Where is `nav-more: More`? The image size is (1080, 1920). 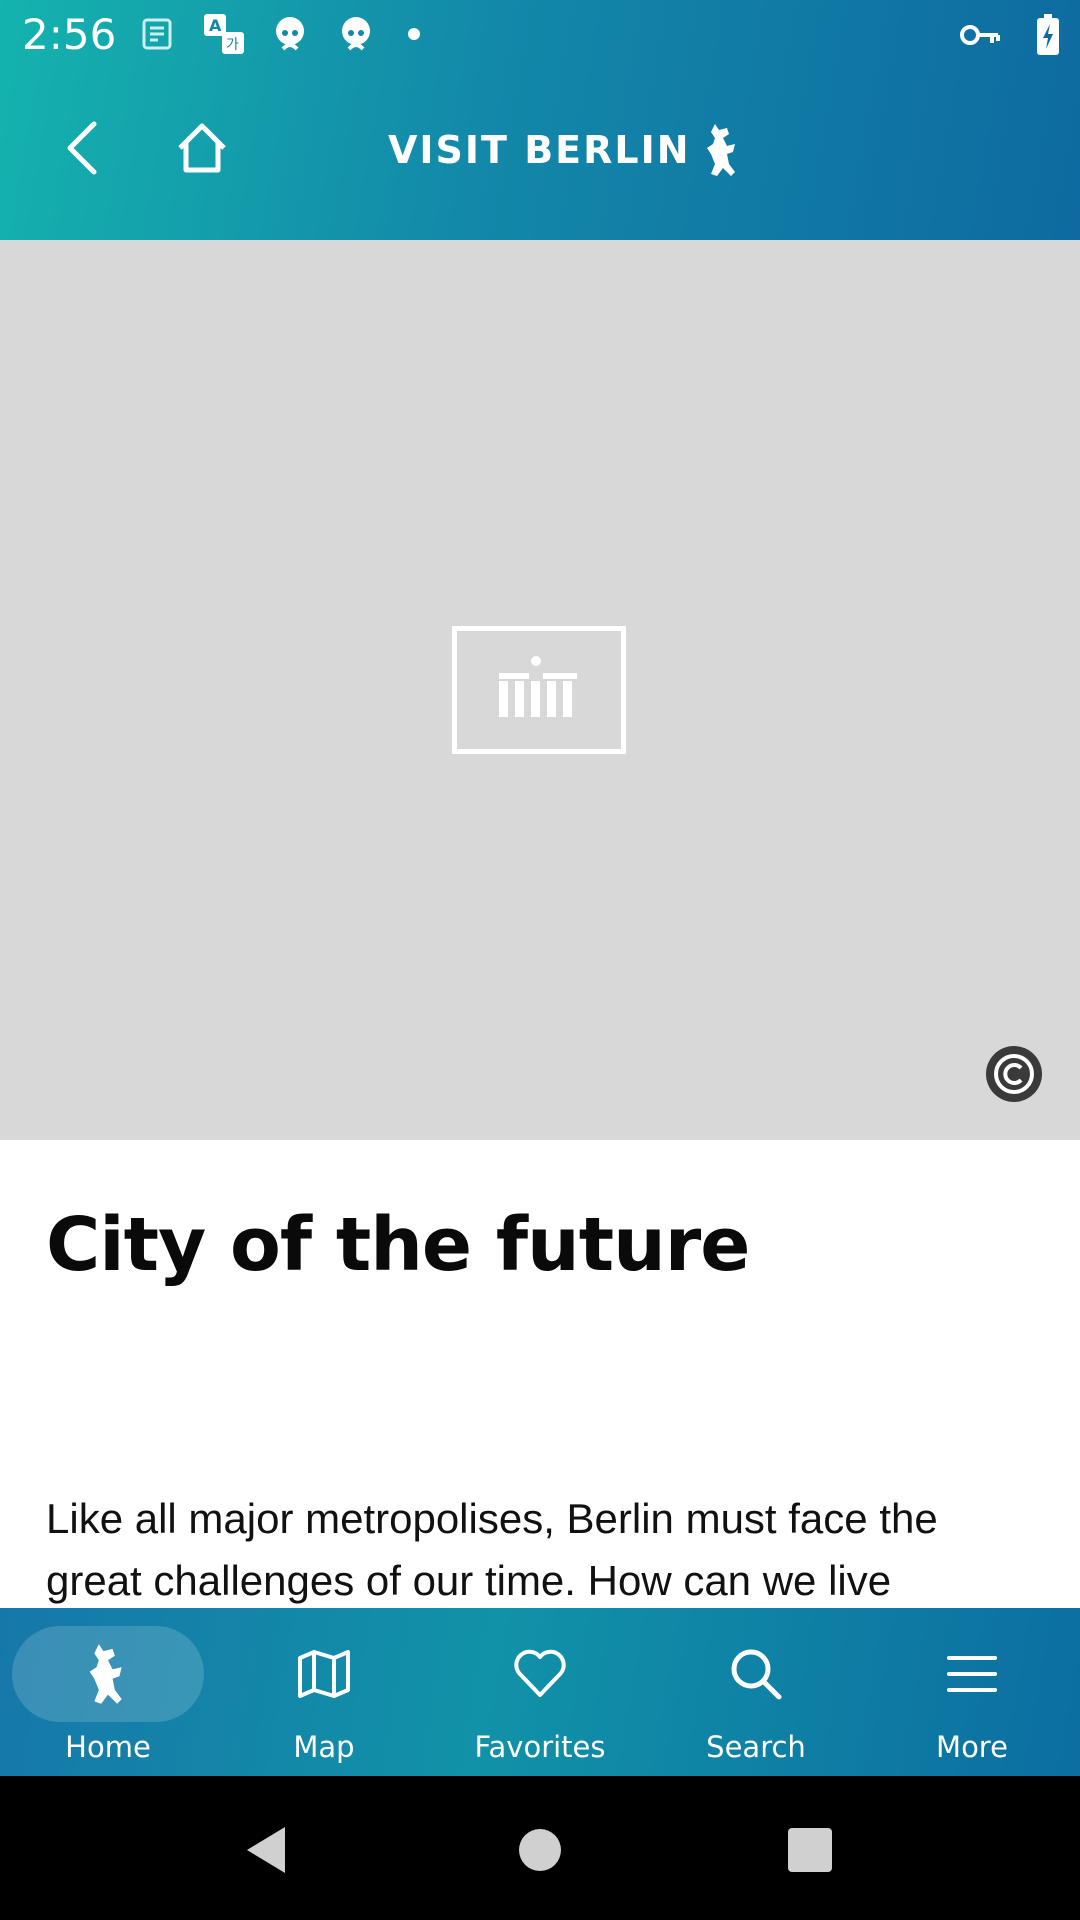 nav-more: More is located at coordinates (972, 1692).